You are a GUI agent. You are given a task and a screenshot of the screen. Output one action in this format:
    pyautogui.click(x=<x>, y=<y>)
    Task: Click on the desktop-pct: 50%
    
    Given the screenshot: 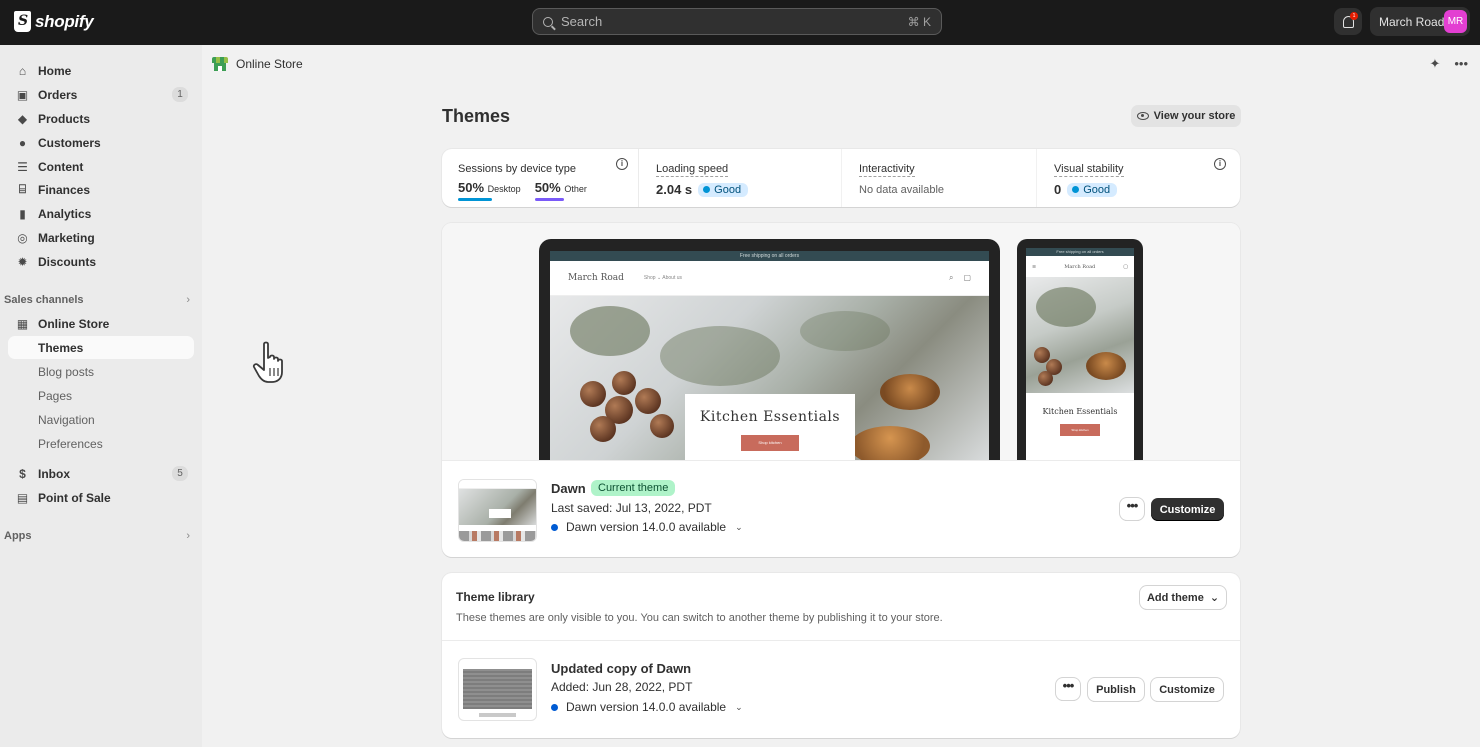 What is the action you would take?
    pyautogui.click(x=471, y=187)
    